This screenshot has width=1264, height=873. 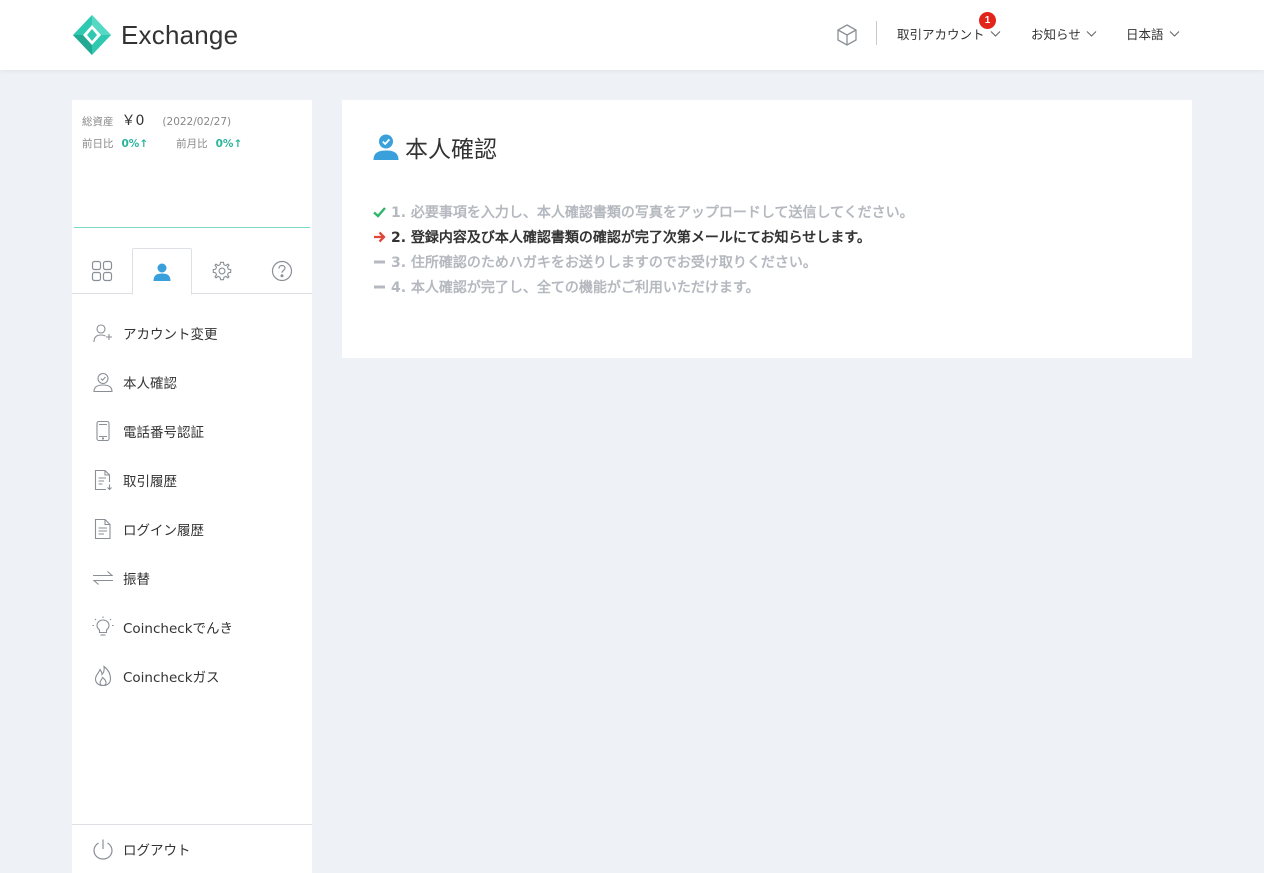 I want to click on document-icon, so click(x=102, y=529).